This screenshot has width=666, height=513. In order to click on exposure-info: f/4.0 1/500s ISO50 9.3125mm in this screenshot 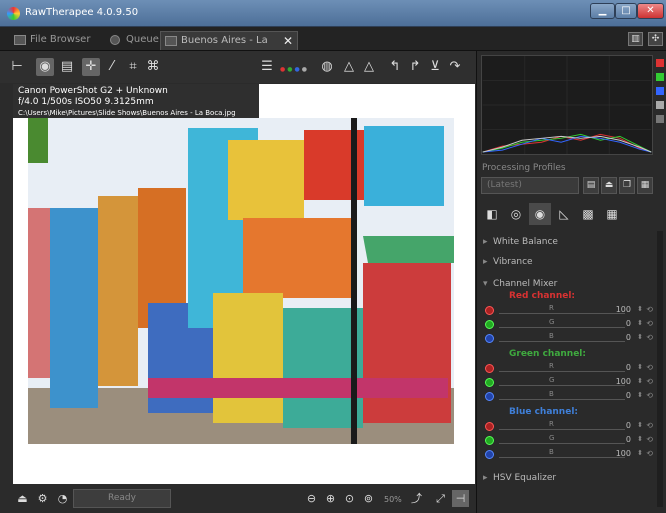, I will do `click(86, 102)`.